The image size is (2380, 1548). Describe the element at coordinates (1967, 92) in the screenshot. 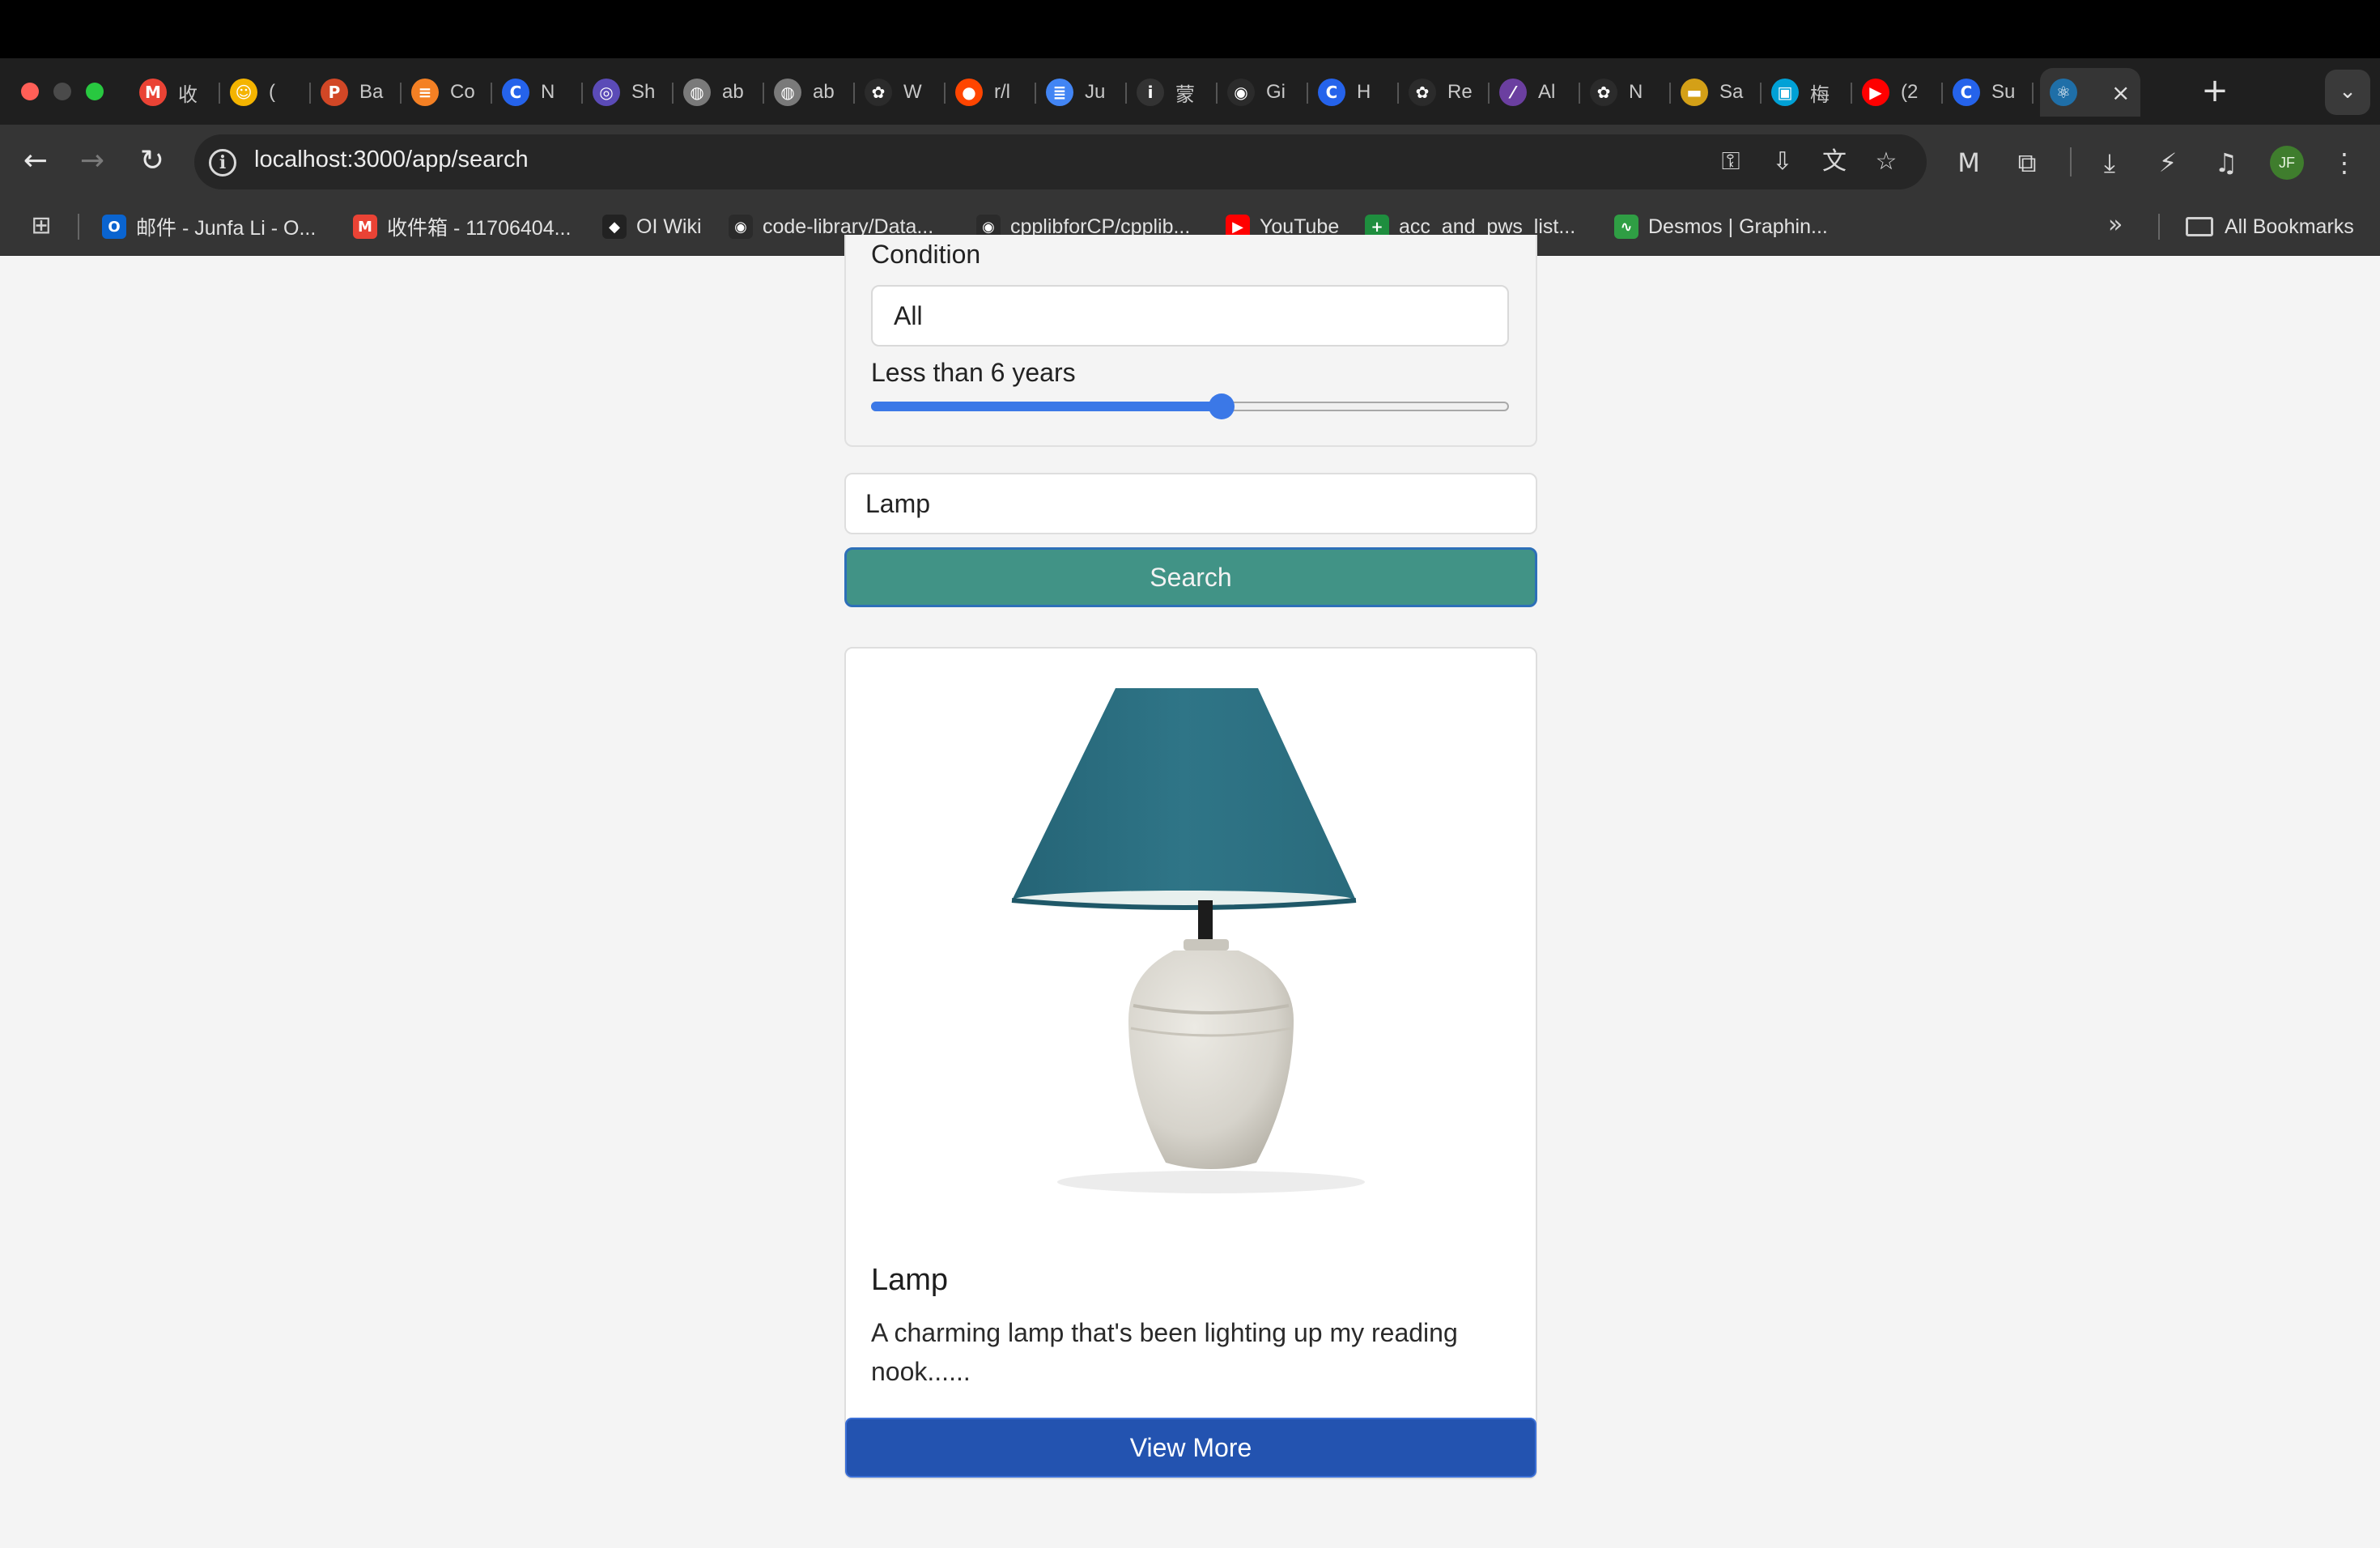

I see `c-icon: C` at that location.